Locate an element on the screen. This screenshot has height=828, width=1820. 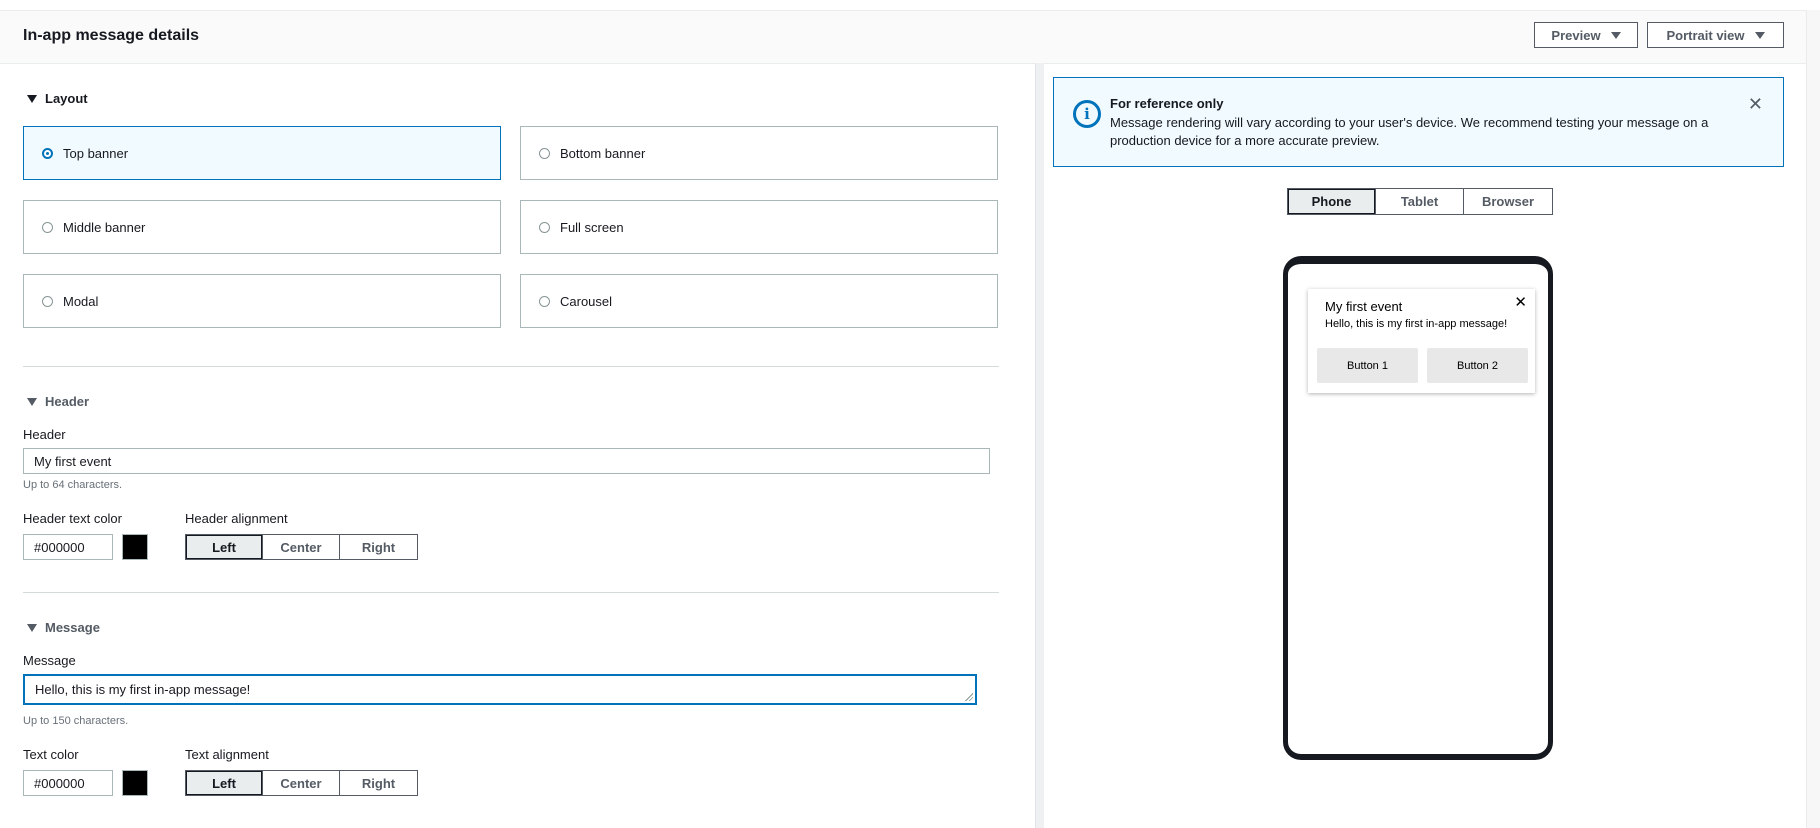
info-icon: i is located at coordinates (1087, 114).